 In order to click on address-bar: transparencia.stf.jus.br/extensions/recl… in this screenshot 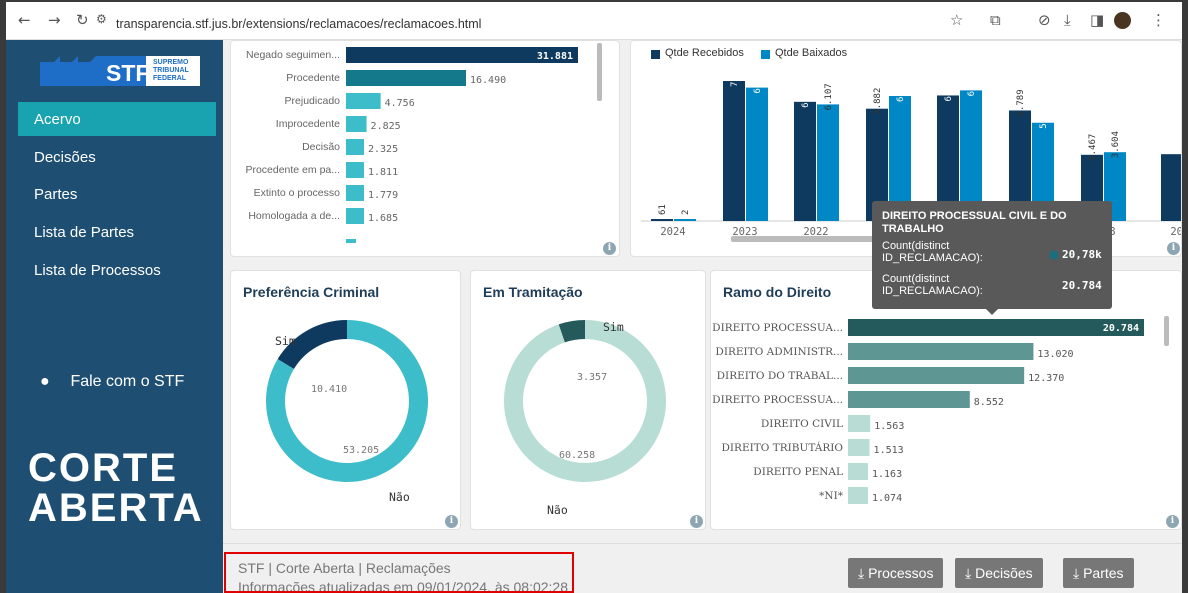, I will do `click(298, 24)`.